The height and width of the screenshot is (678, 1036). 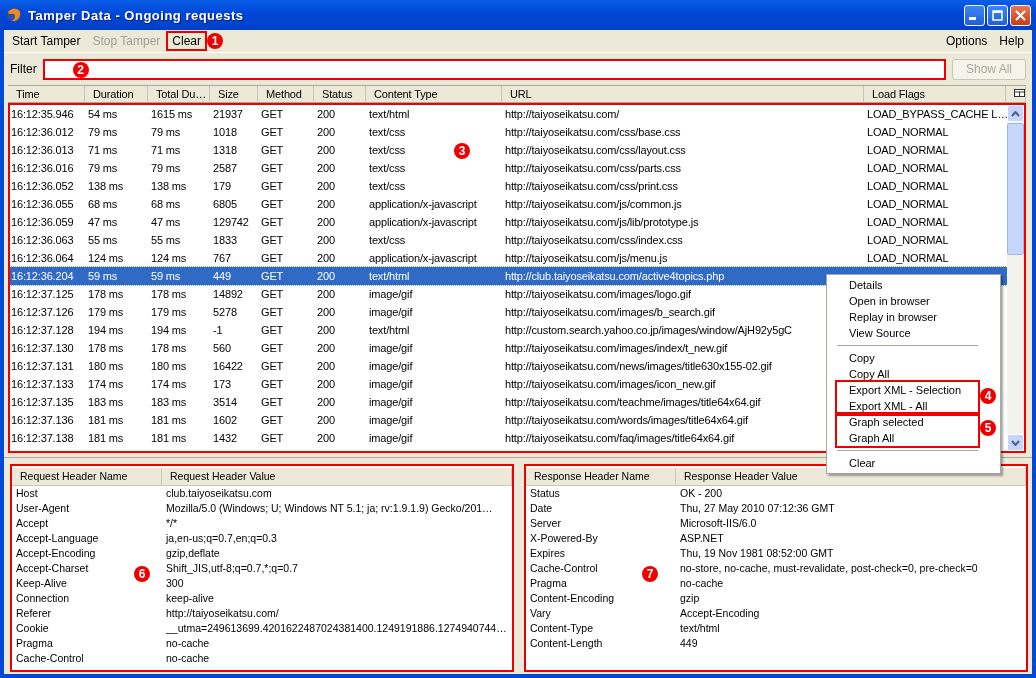 I want to click on table-cell: 16:12:37.130, so click(x=42, y=348).